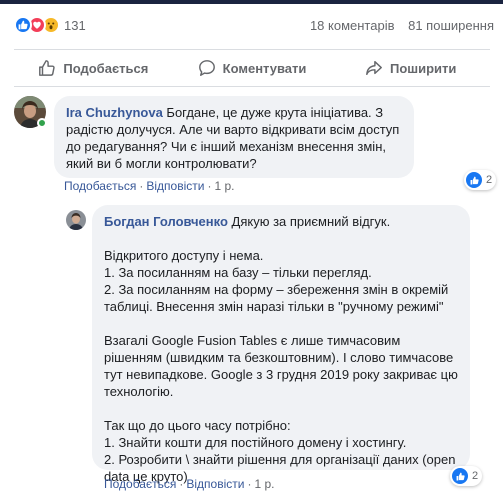 The height and width of the screenshot is (503, 503). I want to click on shares-count-link: 81 поширення, so click(451, 25).